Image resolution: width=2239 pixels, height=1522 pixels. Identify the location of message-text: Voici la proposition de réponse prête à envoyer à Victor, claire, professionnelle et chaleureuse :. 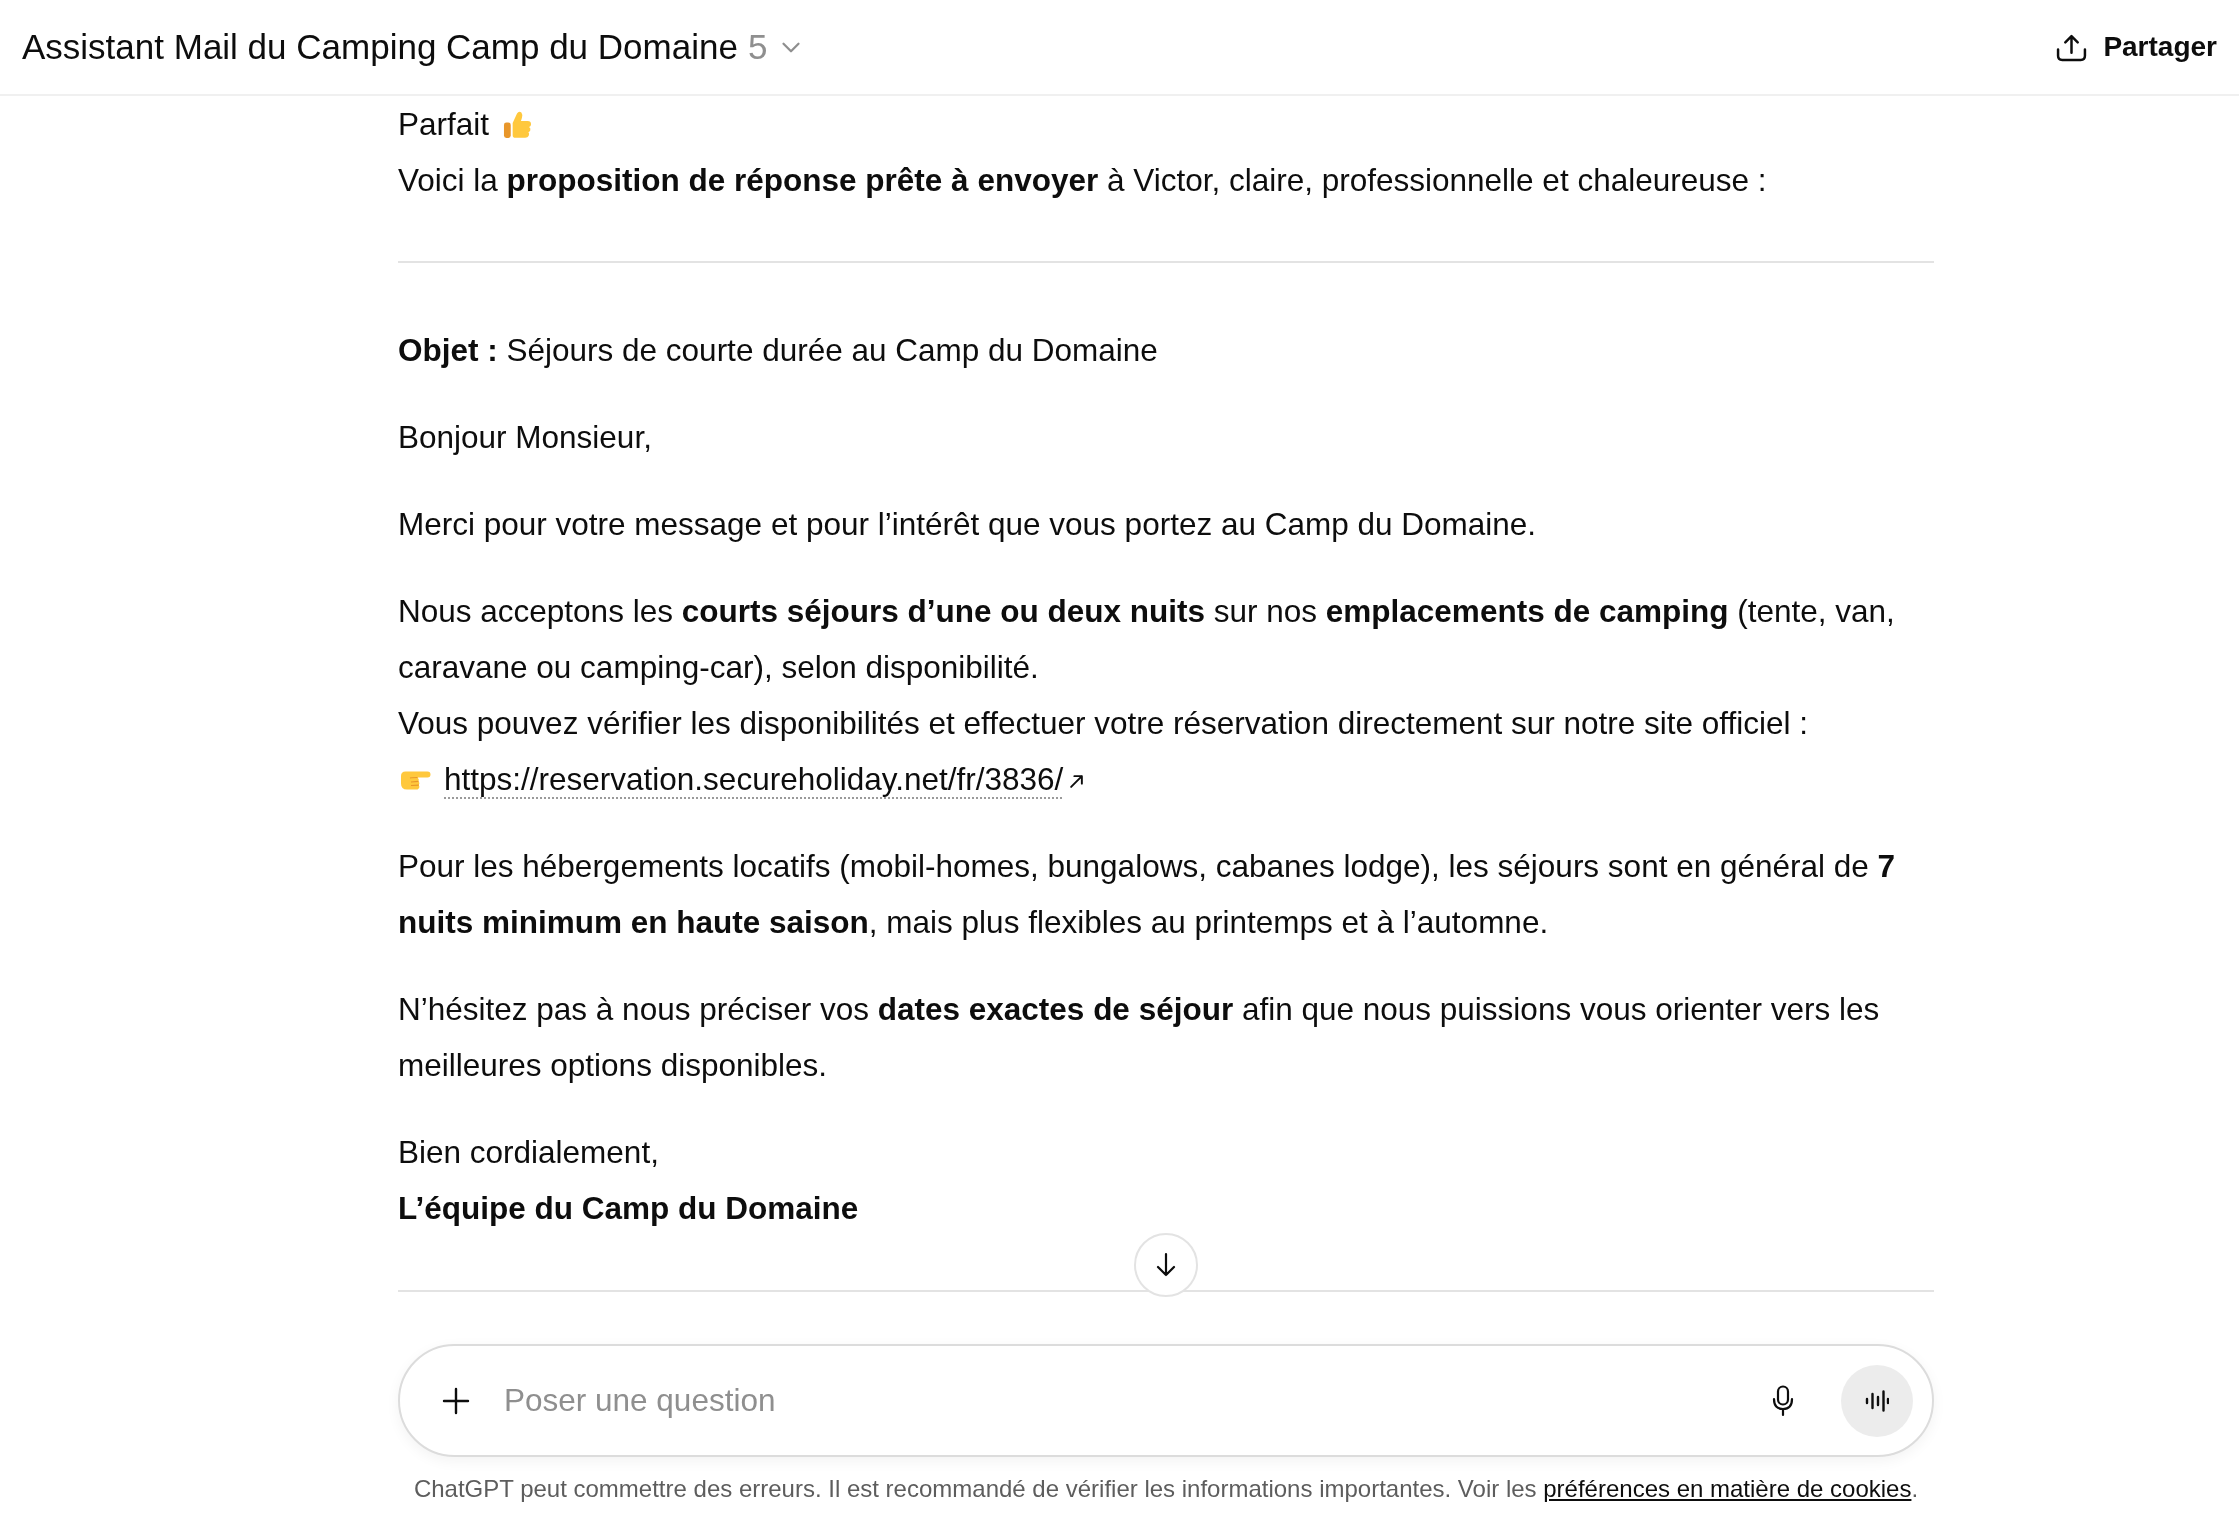
(1083, 180).